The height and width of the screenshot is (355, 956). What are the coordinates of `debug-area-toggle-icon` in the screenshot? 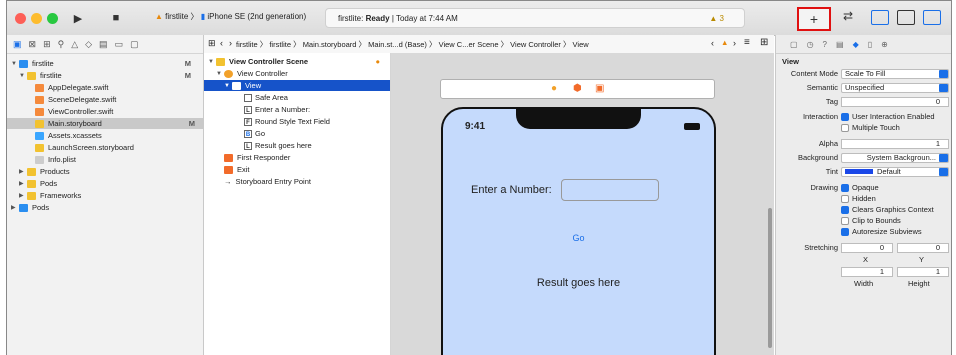 It's located at (906, 17).